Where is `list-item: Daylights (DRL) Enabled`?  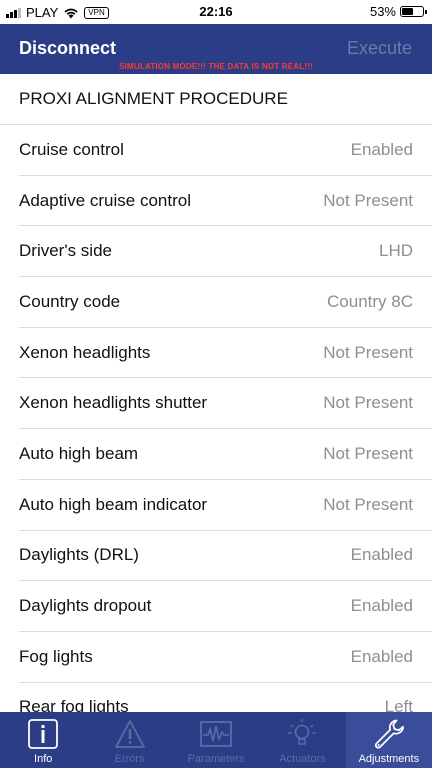
list-item: Daylights (DRL) Enabled is located at coordinates (225, 556).